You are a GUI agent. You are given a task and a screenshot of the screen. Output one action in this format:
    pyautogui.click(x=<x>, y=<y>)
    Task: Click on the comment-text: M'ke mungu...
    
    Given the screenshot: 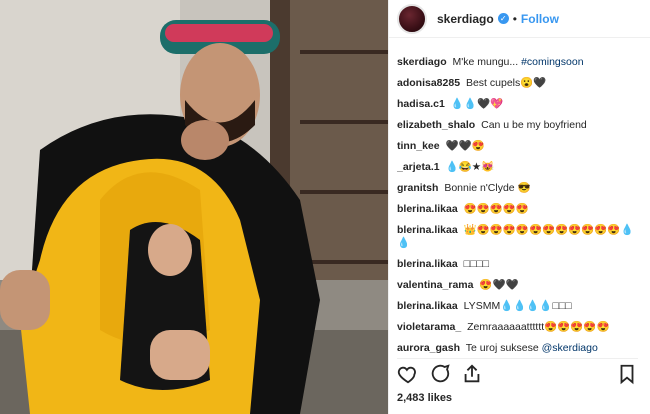 What is the action you would take?
    pyautogui.click(x=485, y=62)
    